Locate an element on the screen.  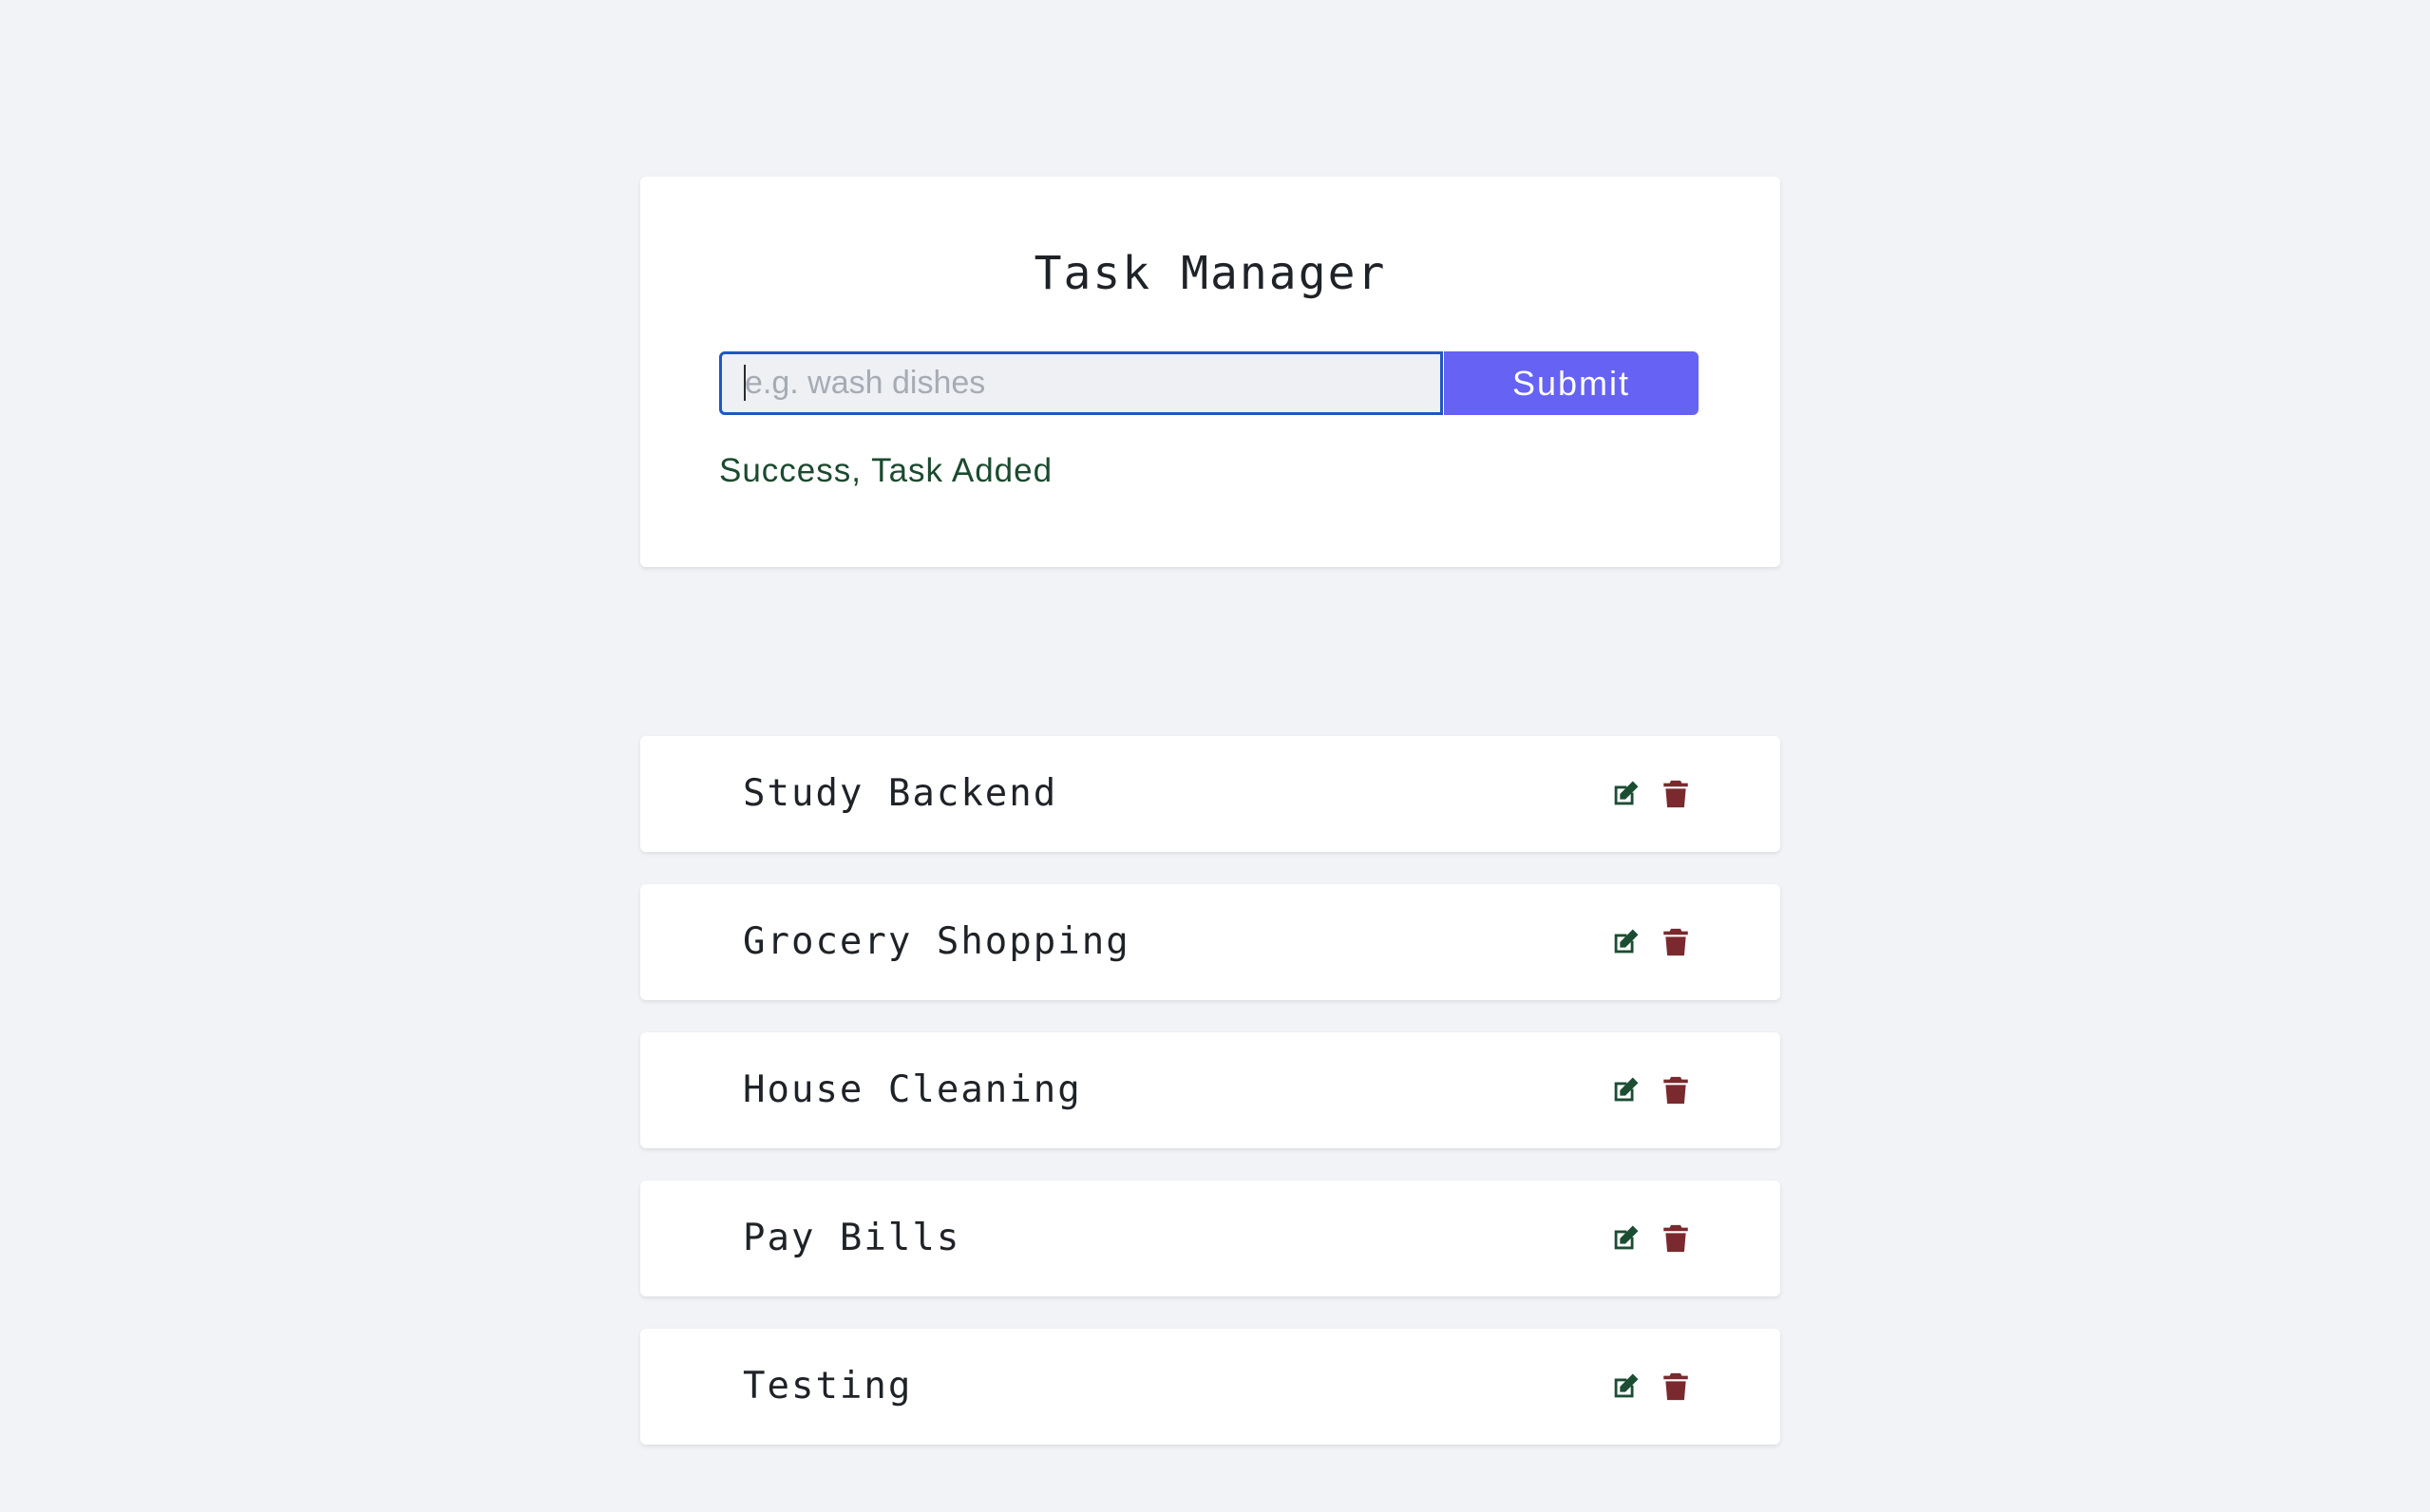
text-cursor is located at coordinates (745, 383).